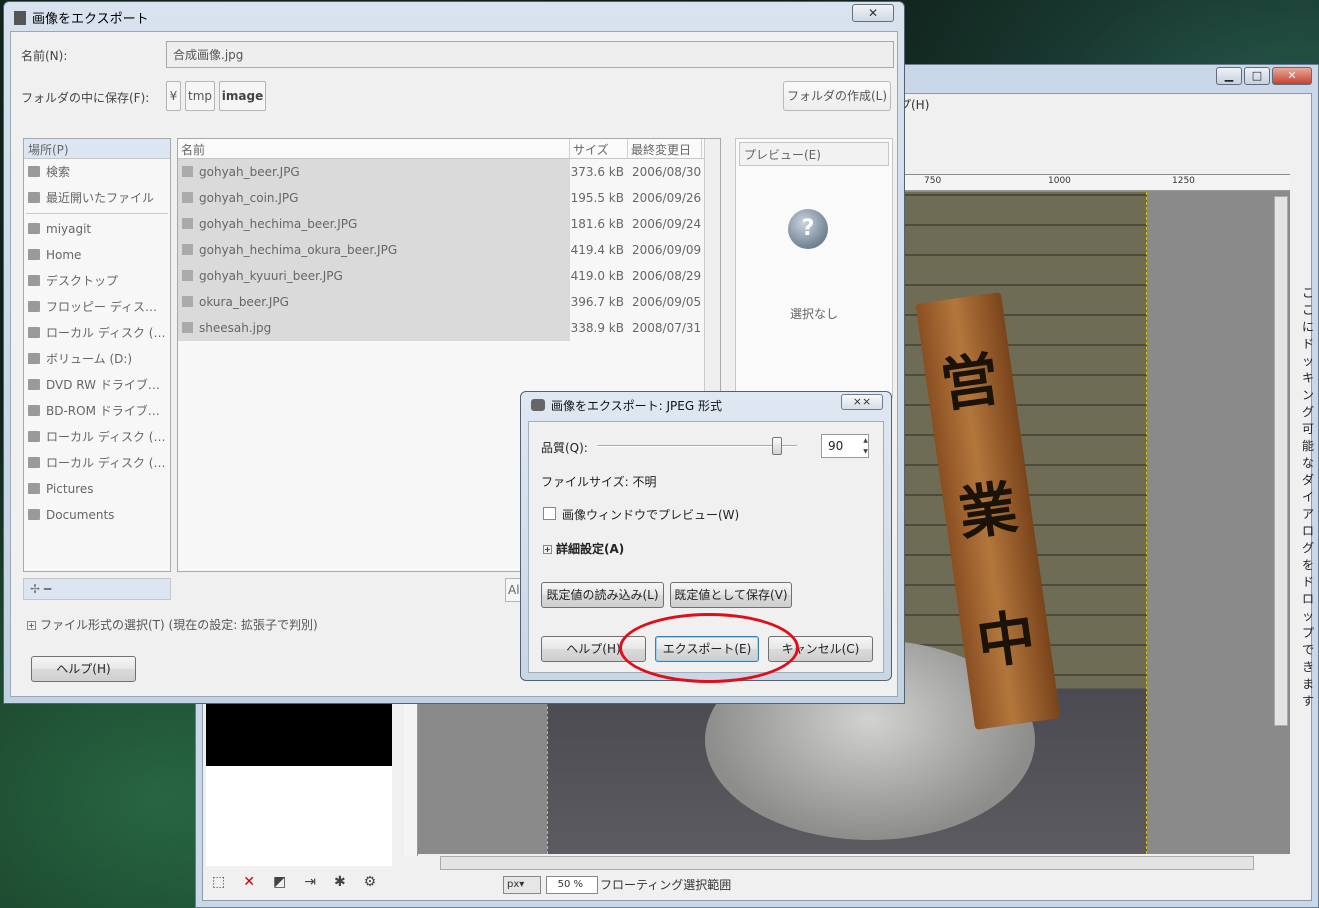  Describe the element at coordinates (179, 625) in the screenshot. I see `file-type-label: ファイル形式の選択(T) (現在の設定: 拡張子で判別)` at that location.